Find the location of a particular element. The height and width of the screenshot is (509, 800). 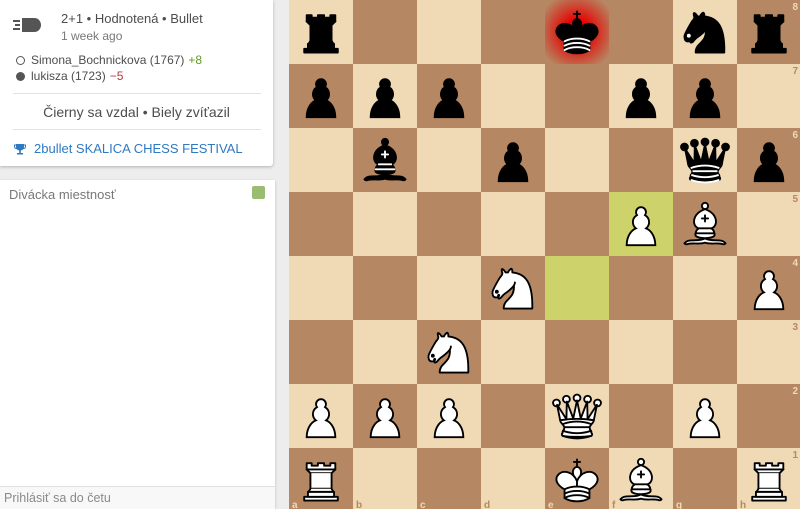

square-f5 is located at coordinates (641, 224).